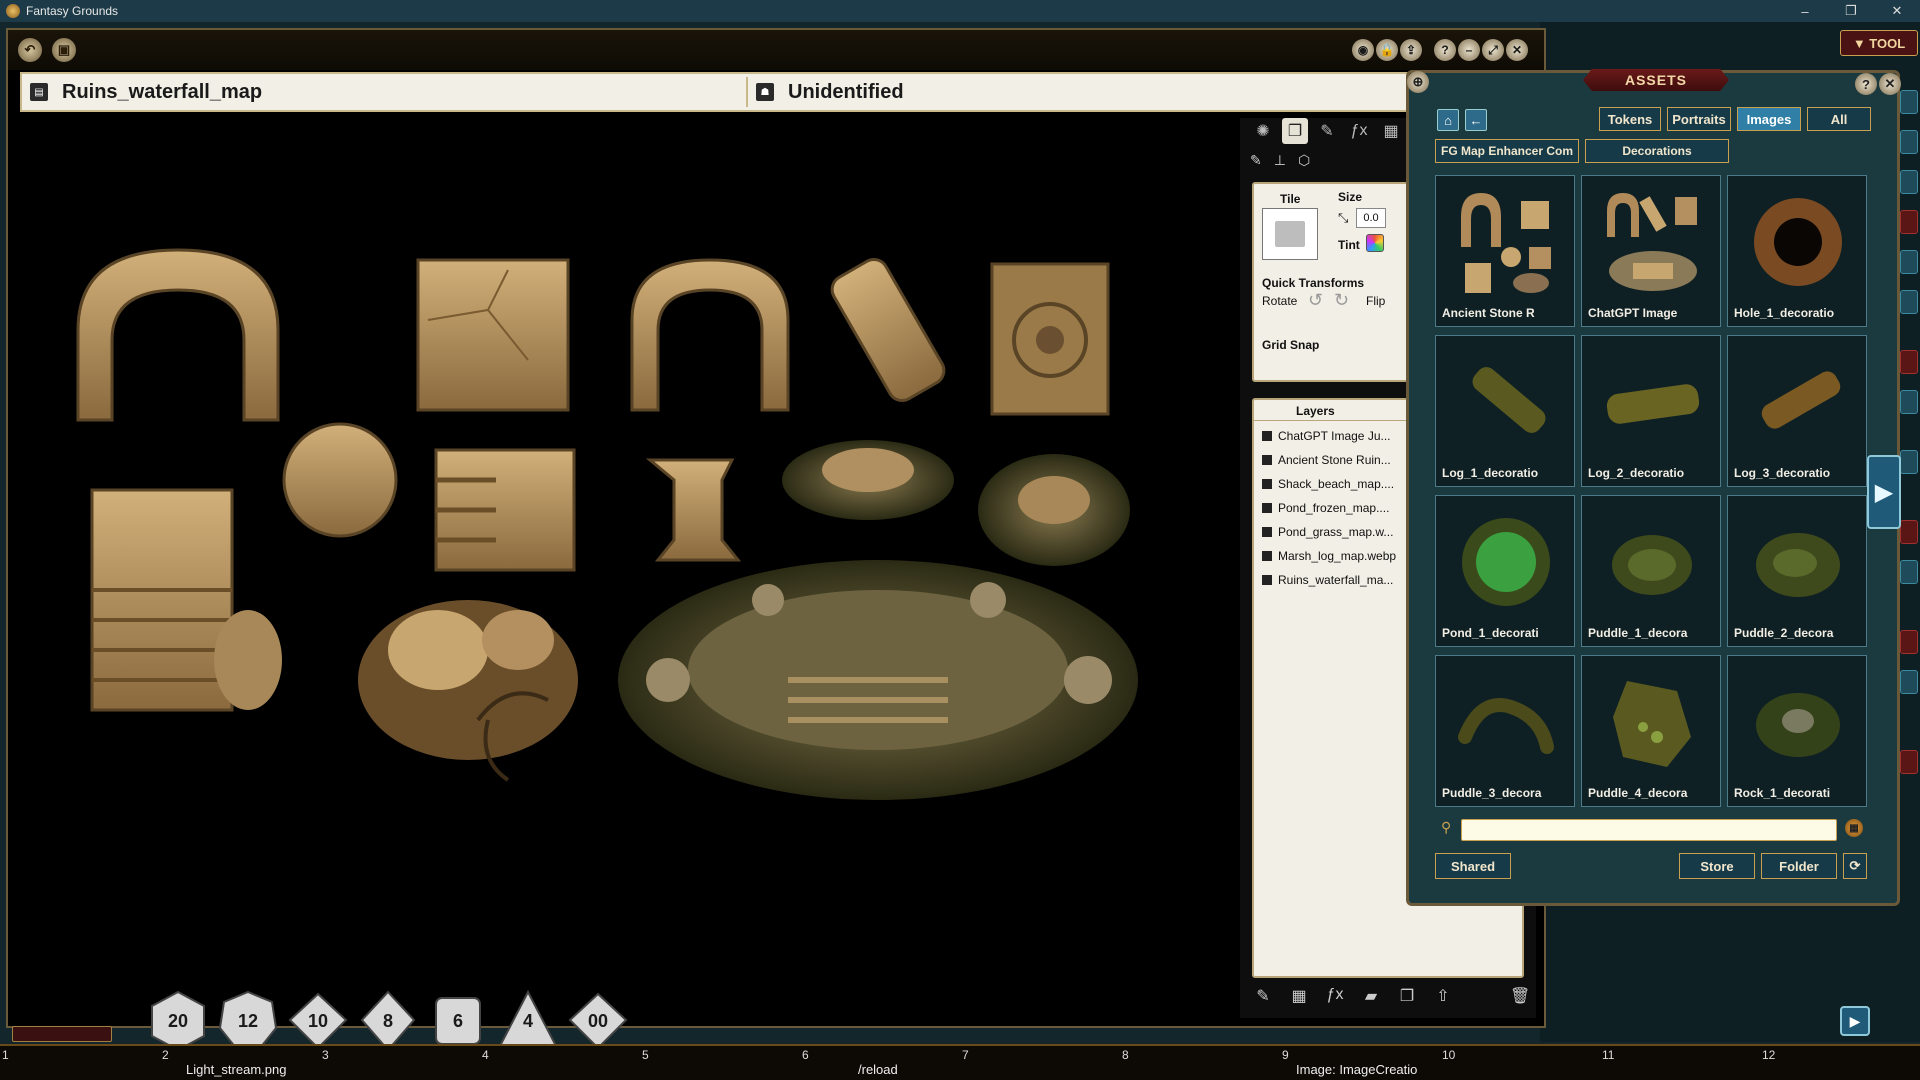 The height and width of the screenshot is (1080, 1920). What do you see at coordinates (1717, 866) in the screenshot?
I see `store-button: Store` at bounding box center [1717, 866].